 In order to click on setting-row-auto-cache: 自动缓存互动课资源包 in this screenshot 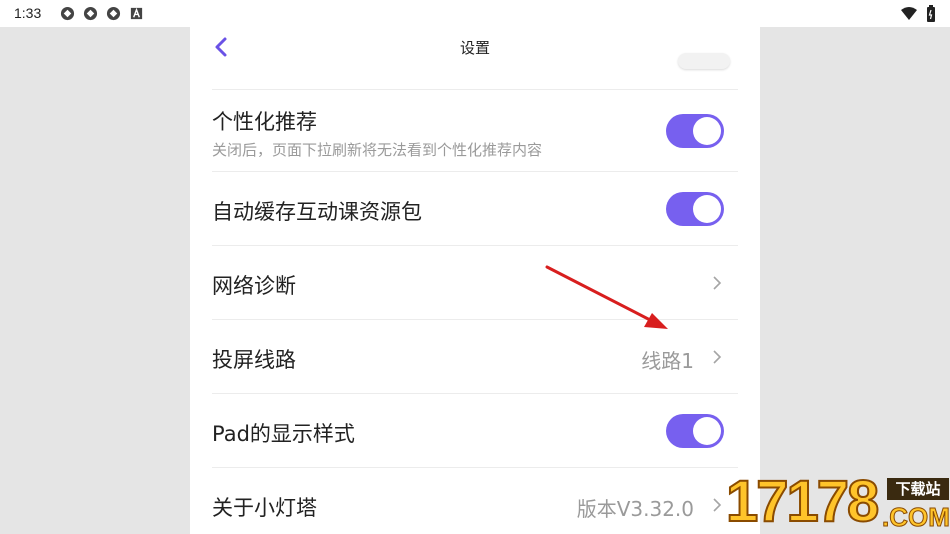, I will do `click(475, 208)`.